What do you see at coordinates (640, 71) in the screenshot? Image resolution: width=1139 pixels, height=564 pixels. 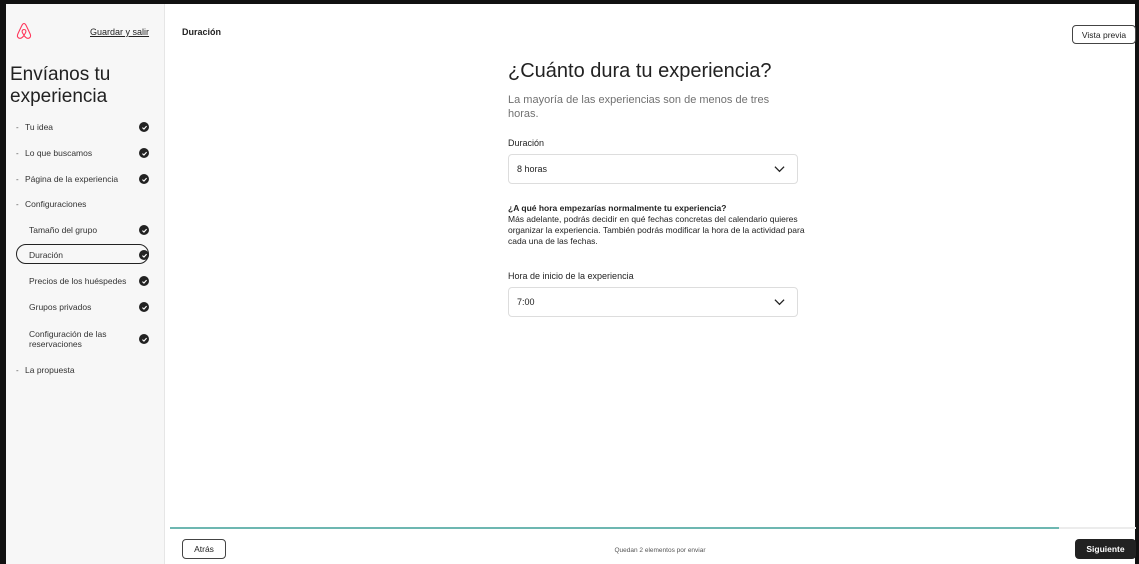 I see `question-heading: ¿Cuánto dura tu experiencia?` at bounding box center [640, 71].